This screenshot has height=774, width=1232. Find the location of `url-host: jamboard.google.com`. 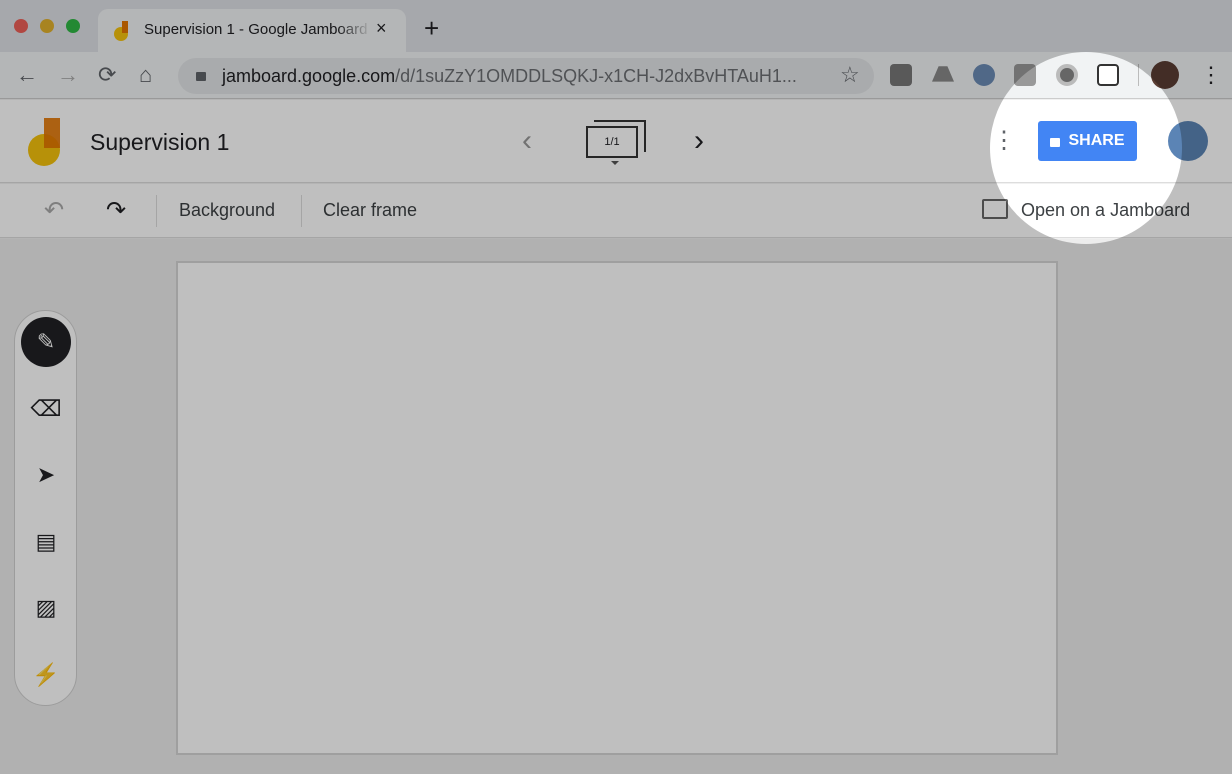

url-host: jamboard.google.com is located at coordinates (309, 76).